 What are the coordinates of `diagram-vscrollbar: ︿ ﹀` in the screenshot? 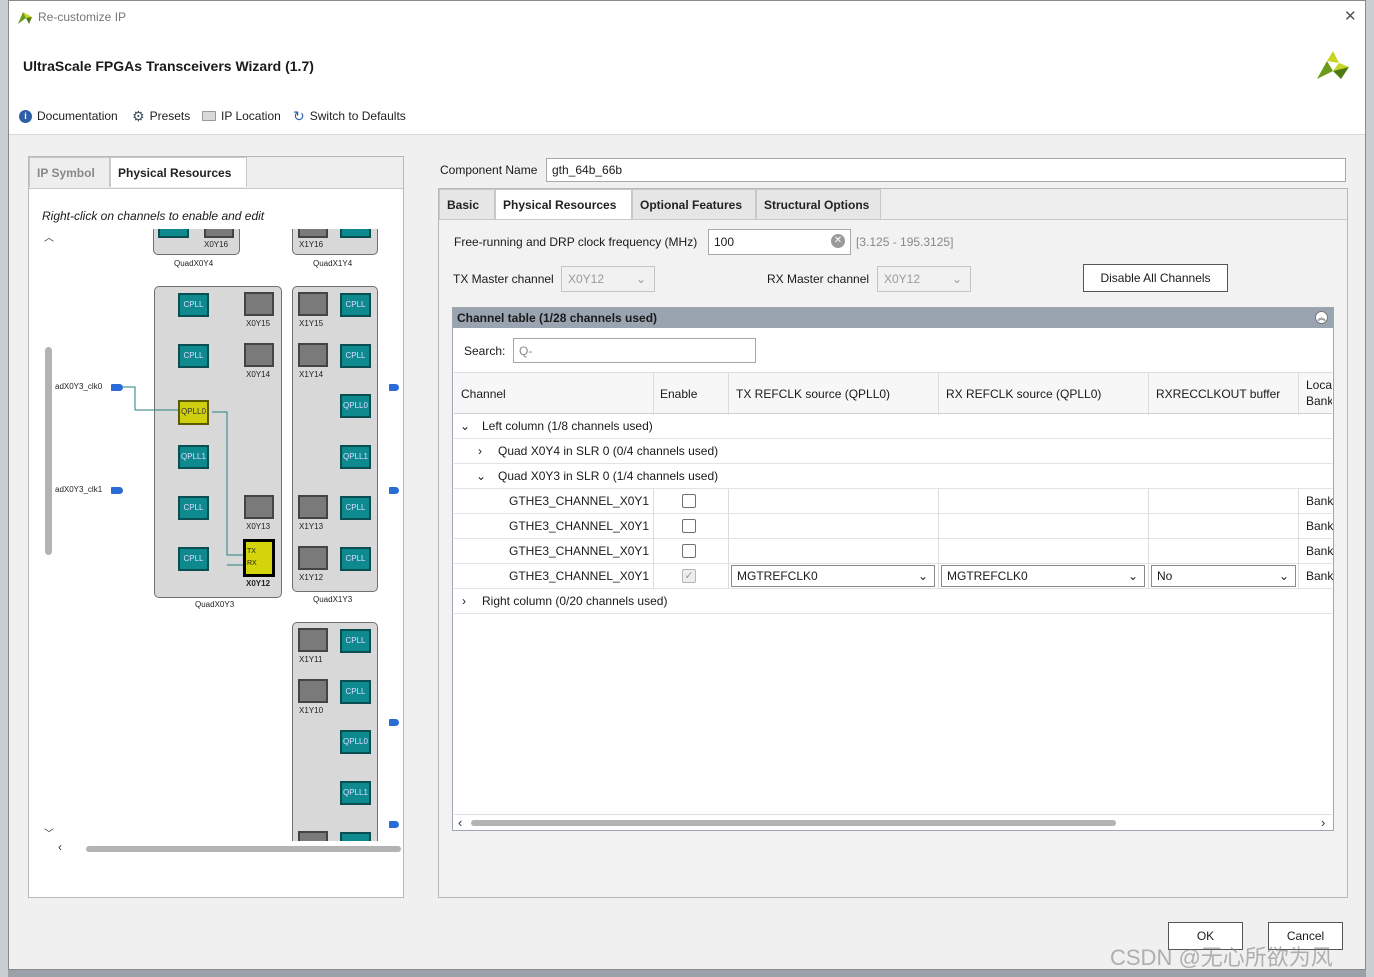 It's located at (49, 535).